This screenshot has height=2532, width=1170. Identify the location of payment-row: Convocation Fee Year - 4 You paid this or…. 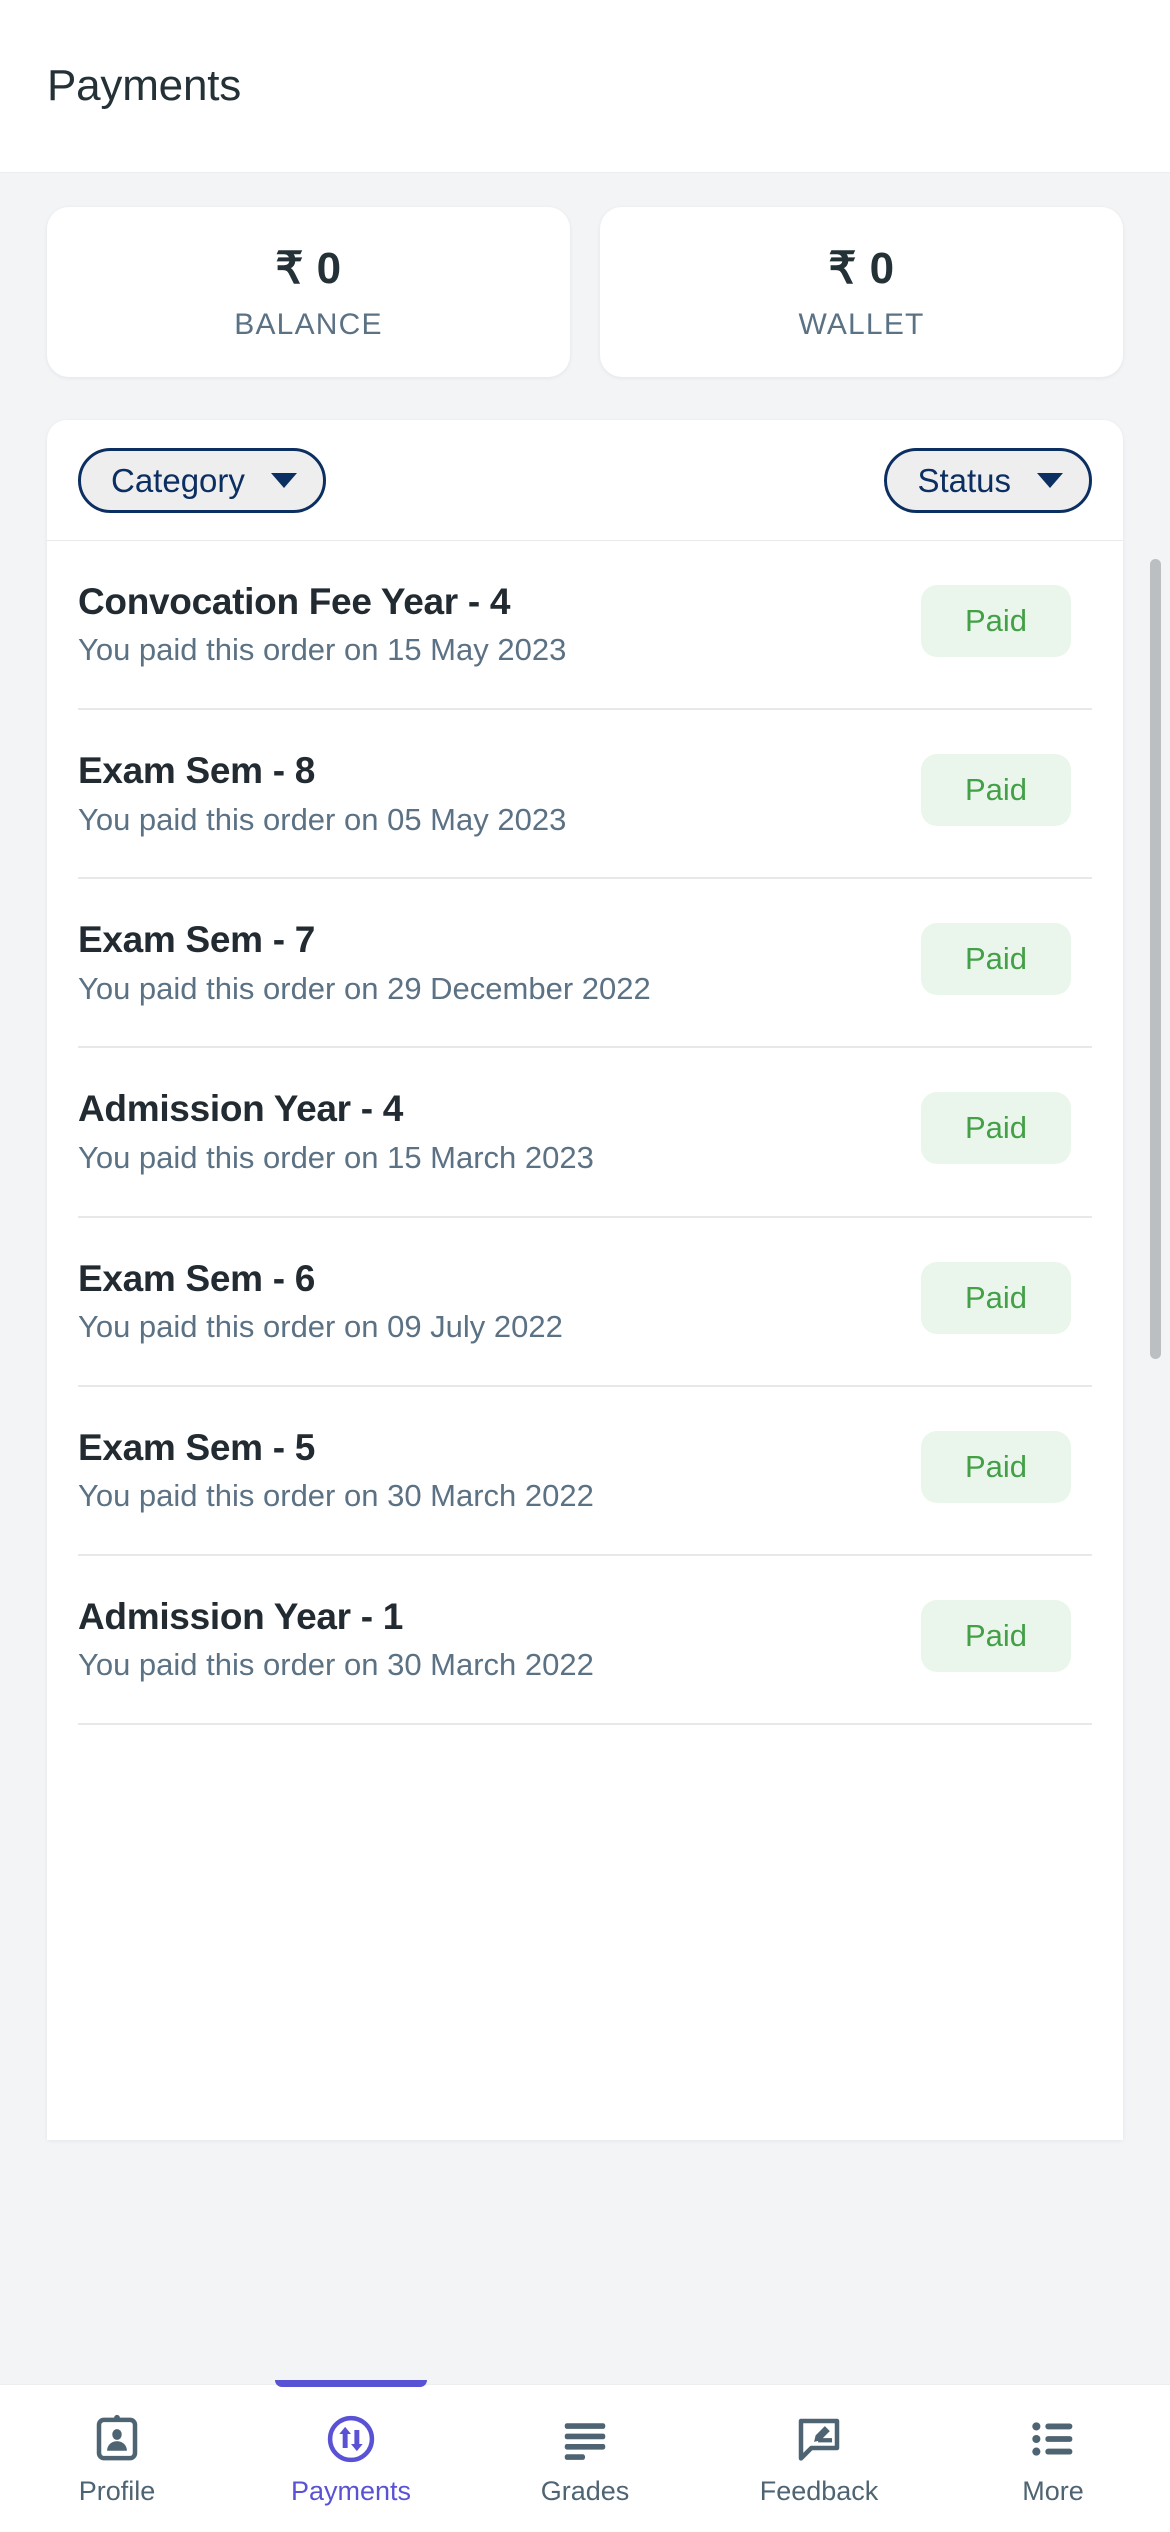
(585, 604).